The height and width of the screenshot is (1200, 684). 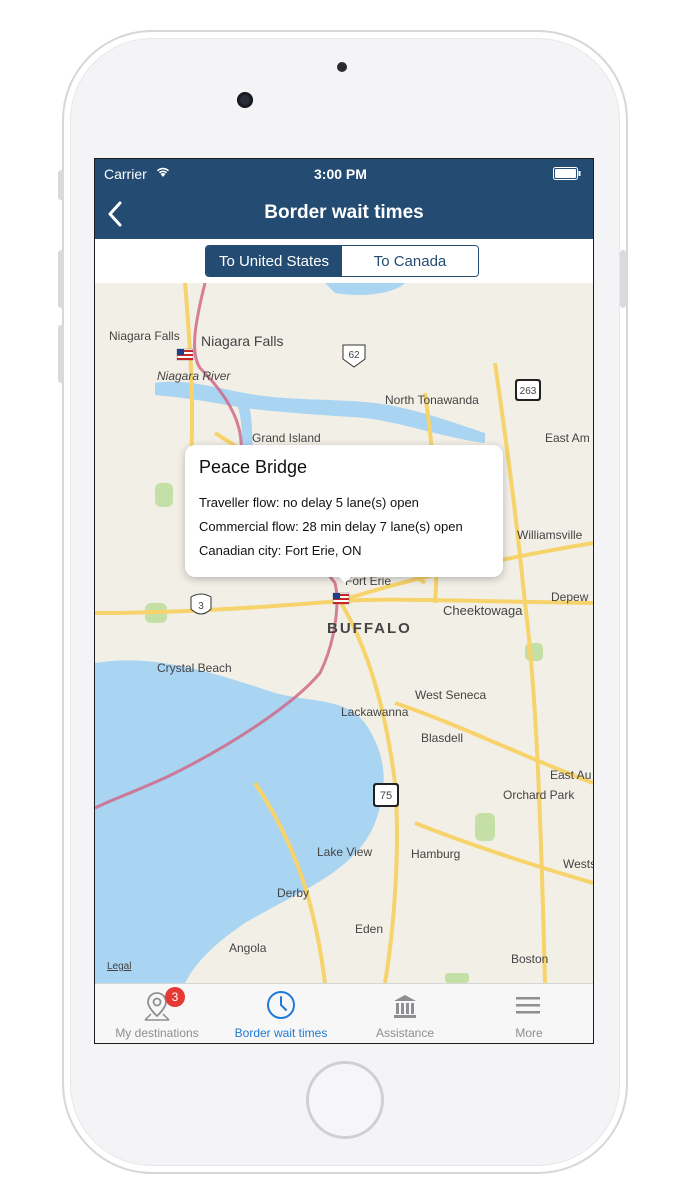 What do you see at coordinates (345, 578) in the screenshot?
I see `callout-pointer` at bounding box center [345, 578].